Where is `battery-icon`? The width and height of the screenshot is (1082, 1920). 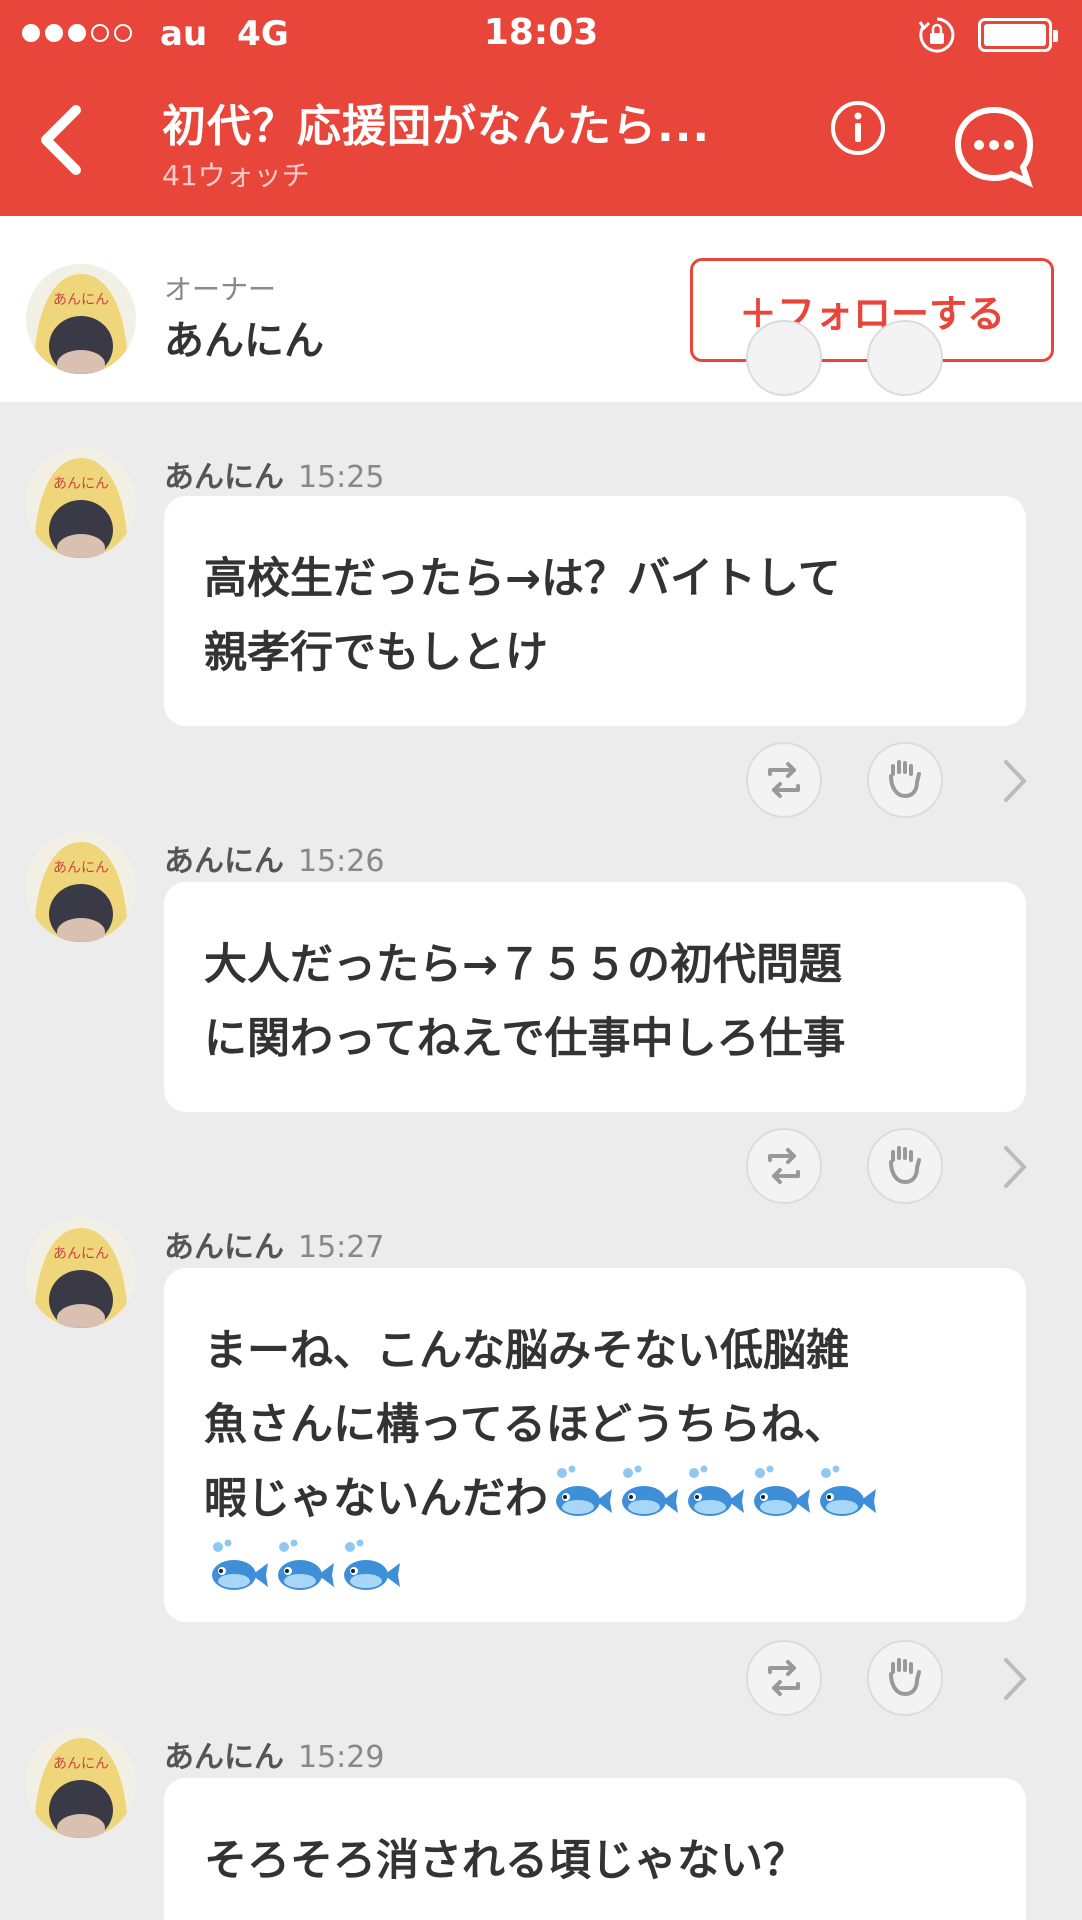 battery-icon is located at coordinates (1018, 35).